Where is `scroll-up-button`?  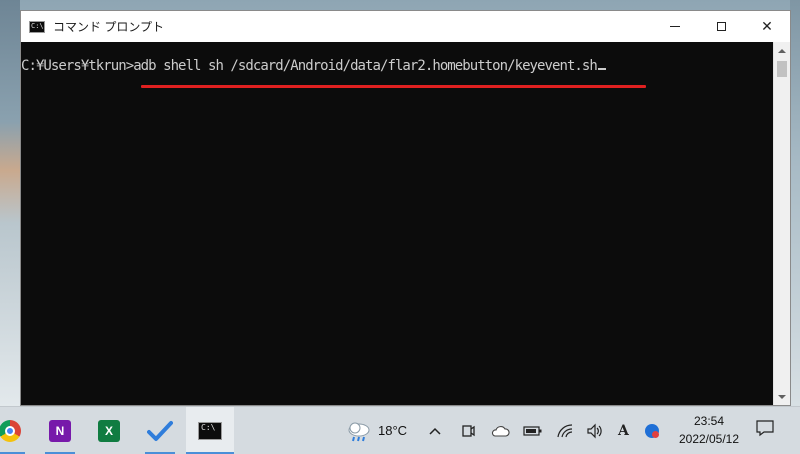
scroll-up-button is located at coordinates (782, 50).